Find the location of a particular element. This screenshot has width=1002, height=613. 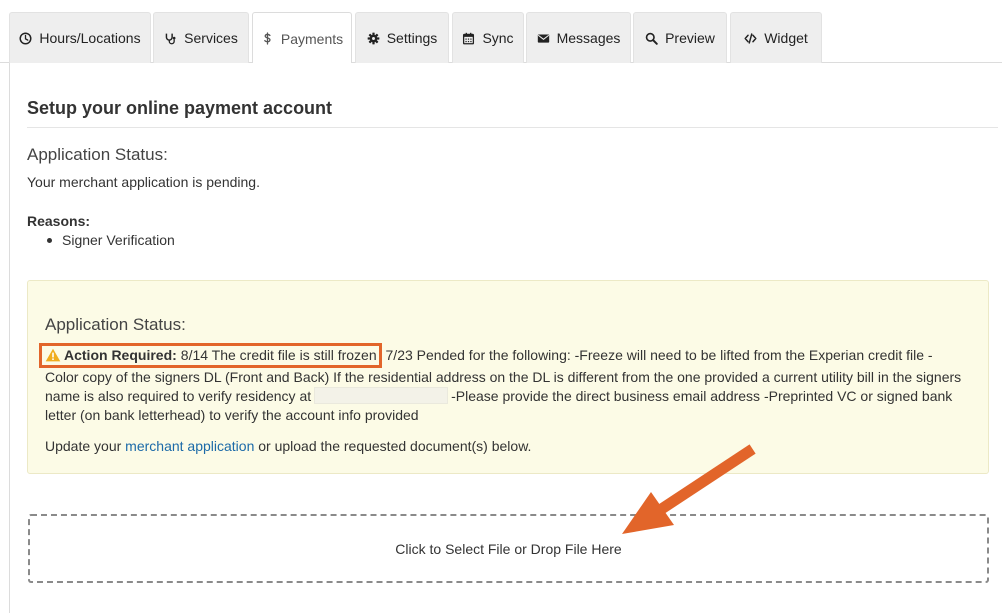

reasons-list: Signer Verification is located at coordinates (110, 240).